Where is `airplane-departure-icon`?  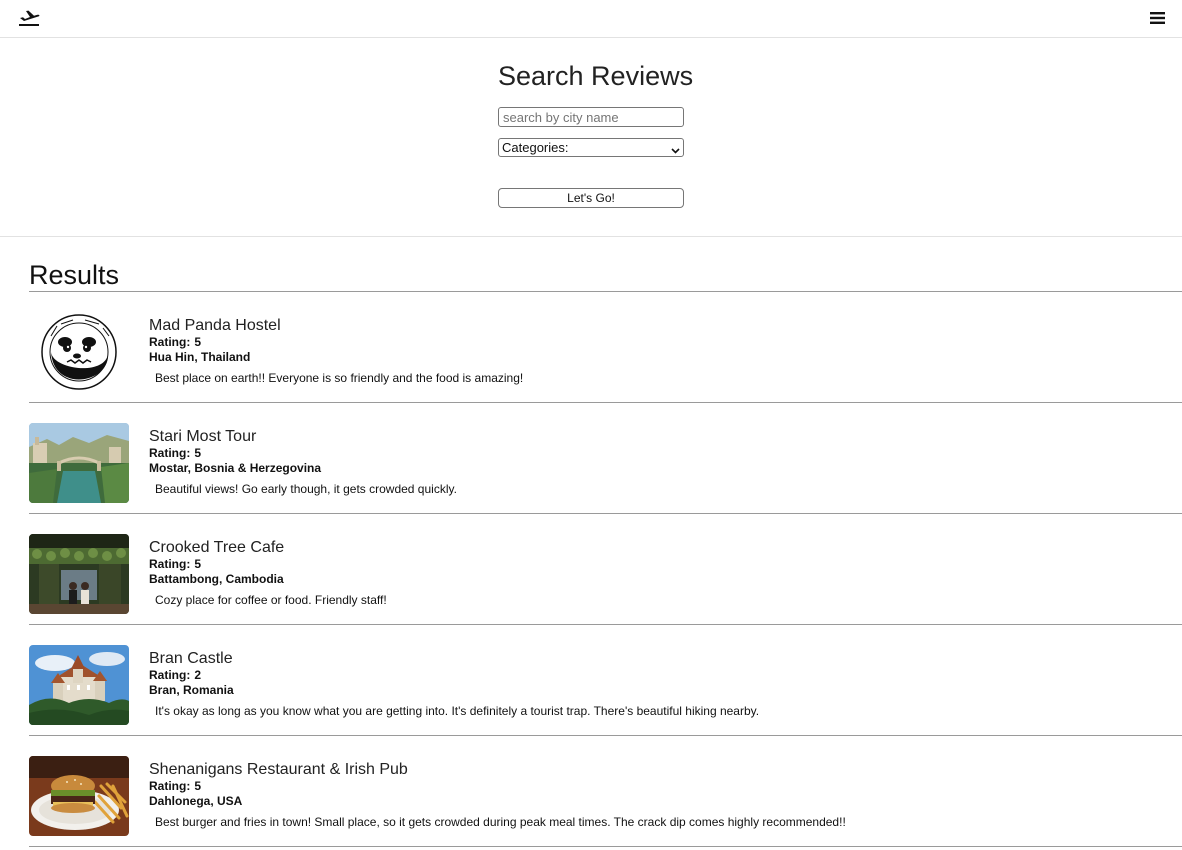
airplane-departure-icon is located at coordinates (29, 18).